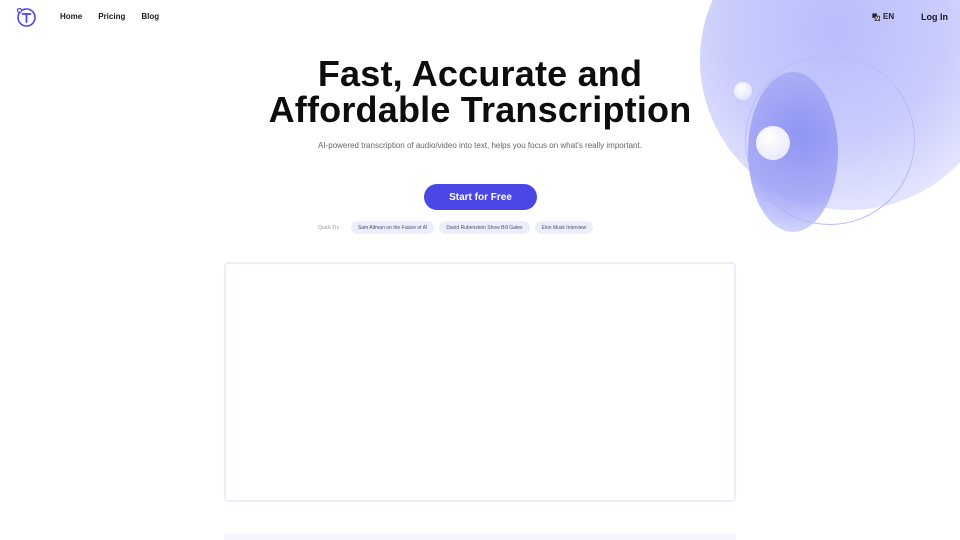 Image resolution: width=960 pixels, height=540 pixels. I want to click on t-logo-icon, so click(26, 17).